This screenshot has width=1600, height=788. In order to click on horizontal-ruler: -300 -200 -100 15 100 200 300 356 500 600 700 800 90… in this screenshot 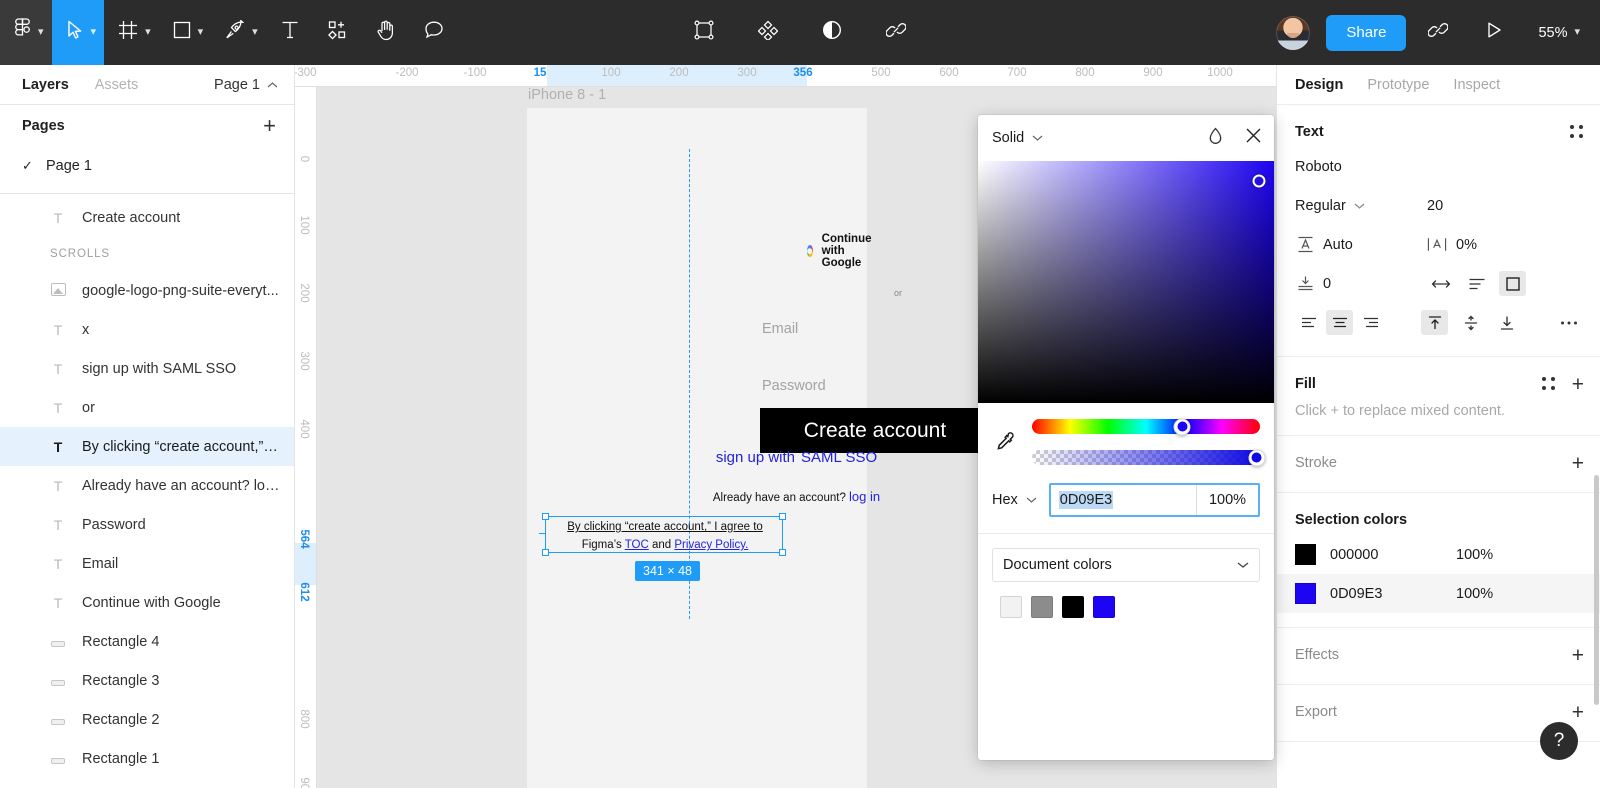, I will do `click(785, 76)`.